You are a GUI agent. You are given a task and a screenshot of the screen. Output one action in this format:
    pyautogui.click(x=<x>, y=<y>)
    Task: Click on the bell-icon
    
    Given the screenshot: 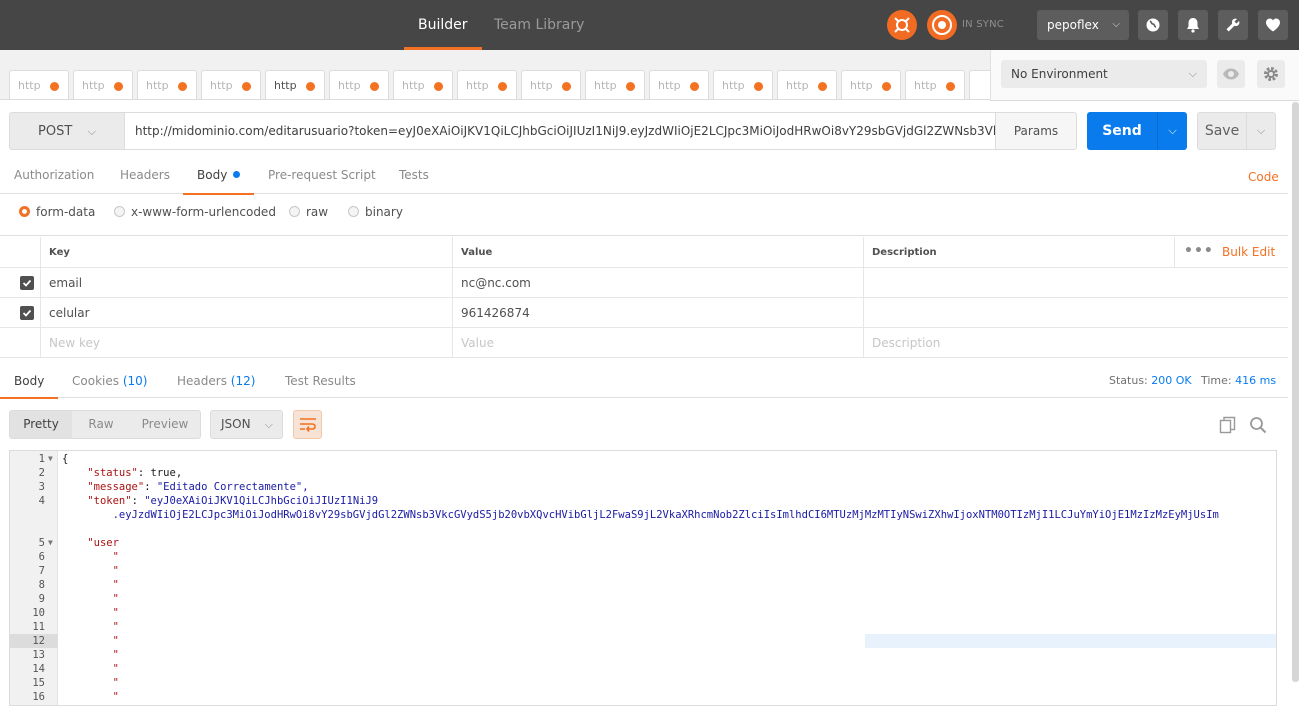 What is the action you would take?
    pyautogui.click(x=1193, y=25)
    